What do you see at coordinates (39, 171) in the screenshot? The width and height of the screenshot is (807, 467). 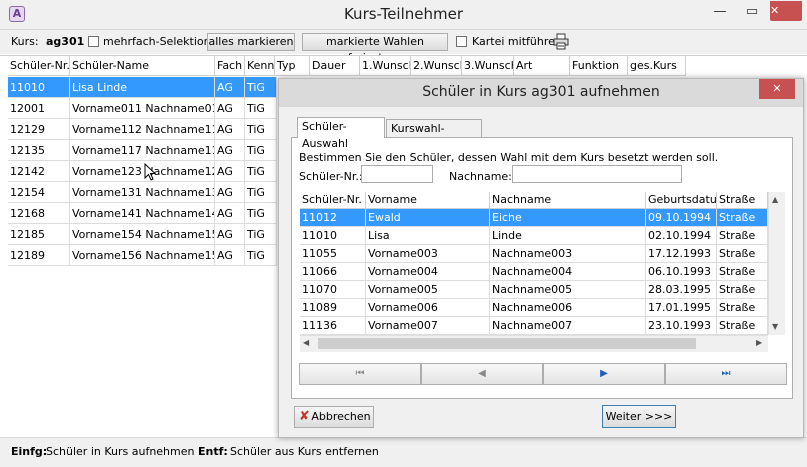 I see `cell-nr: 12142` at bounding box center [39, 171].